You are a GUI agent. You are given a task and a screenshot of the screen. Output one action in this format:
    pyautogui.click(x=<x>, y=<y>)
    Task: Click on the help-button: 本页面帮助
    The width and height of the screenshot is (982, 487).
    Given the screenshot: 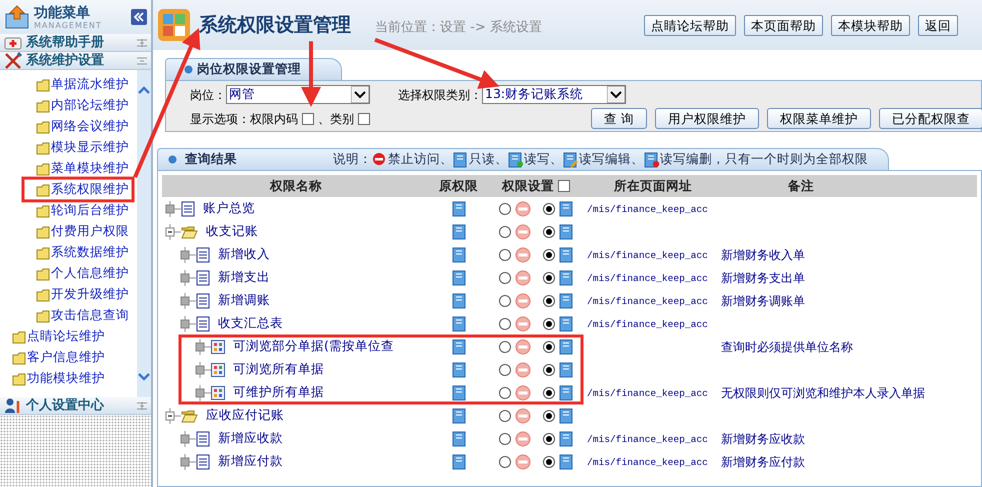 What is the action you would take?
    pyautogui.click(x=783, y=25)
    